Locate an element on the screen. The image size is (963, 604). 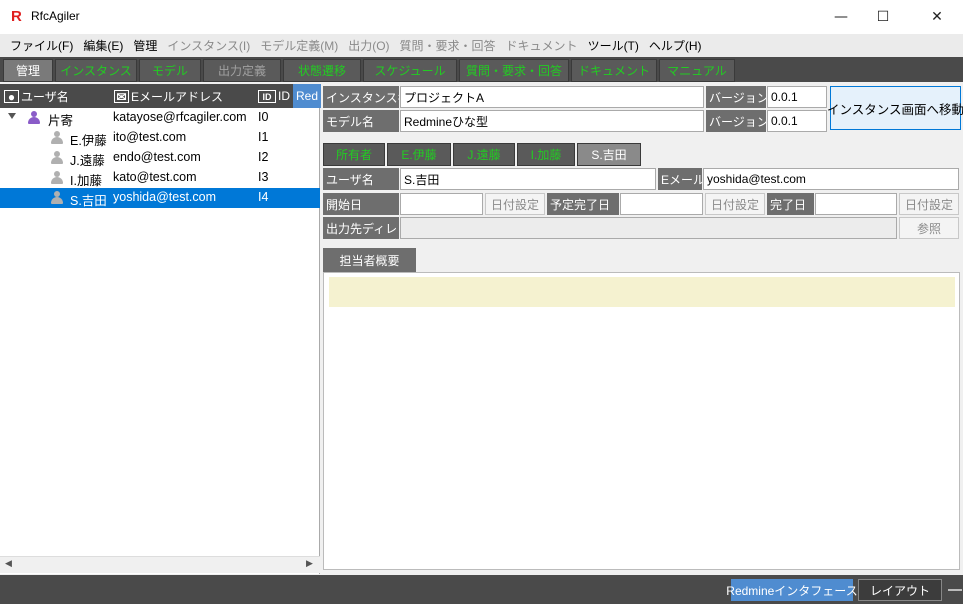
menu-qa: 質問・要求・回答 is located at coordinates (448, 45).